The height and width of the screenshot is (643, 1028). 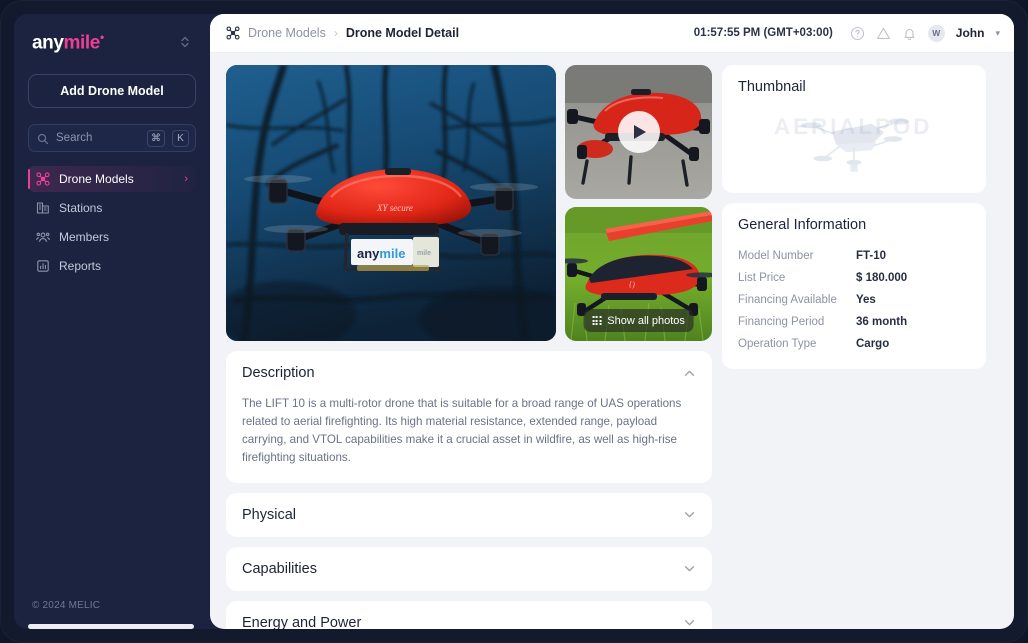 I want to click on section-energy-and-power-header: Energy and Power, so click(x=469, y=615).